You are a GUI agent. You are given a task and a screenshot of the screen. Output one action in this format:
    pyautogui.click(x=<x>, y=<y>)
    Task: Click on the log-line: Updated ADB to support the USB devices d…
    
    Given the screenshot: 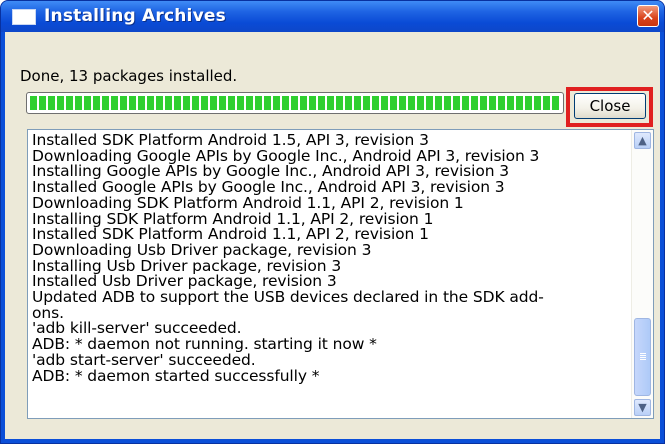 What is the action you would take?
    pyautogui.click(x=288, y=297)
    